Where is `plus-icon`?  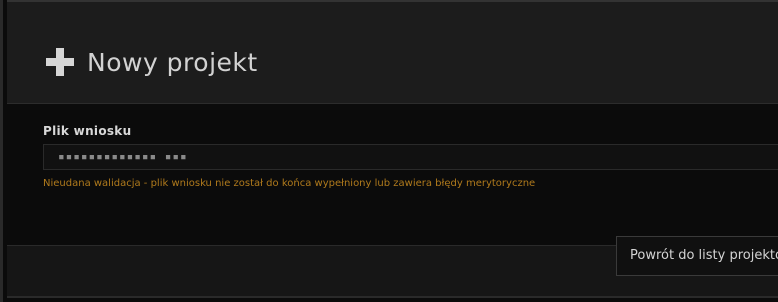 plus-icon is located at coordinates (60, 62).